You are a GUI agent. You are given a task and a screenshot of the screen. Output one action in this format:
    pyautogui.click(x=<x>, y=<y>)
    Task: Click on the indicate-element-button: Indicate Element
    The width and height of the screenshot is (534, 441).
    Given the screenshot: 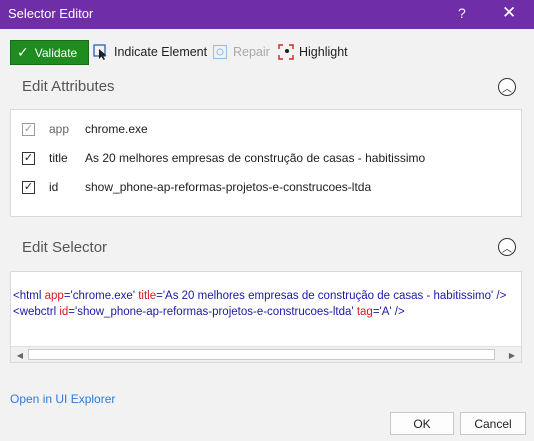 What is the action you would take?
    pyautogui.click(x=150, y=52)
    